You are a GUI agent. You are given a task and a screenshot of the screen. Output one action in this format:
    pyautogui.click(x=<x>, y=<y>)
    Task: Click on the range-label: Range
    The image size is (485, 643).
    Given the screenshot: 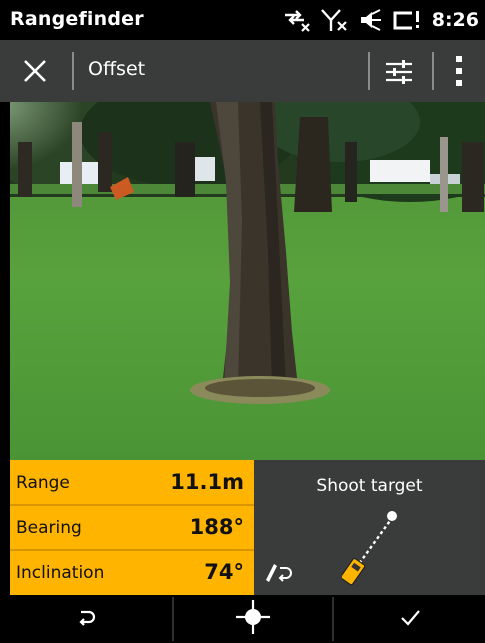 What is the action you would take?
    pyautogui.click(x=43, y=483)
    